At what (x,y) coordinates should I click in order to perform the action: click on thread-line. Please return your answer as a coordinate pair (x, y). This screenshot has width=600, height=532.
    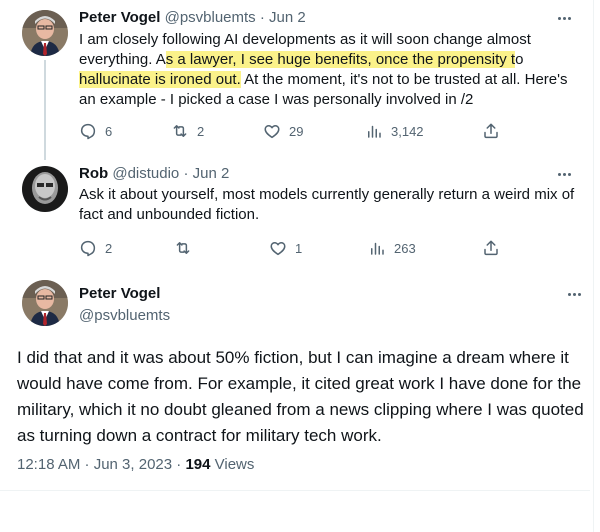
    Looking at the image, I should click on (45, 110).